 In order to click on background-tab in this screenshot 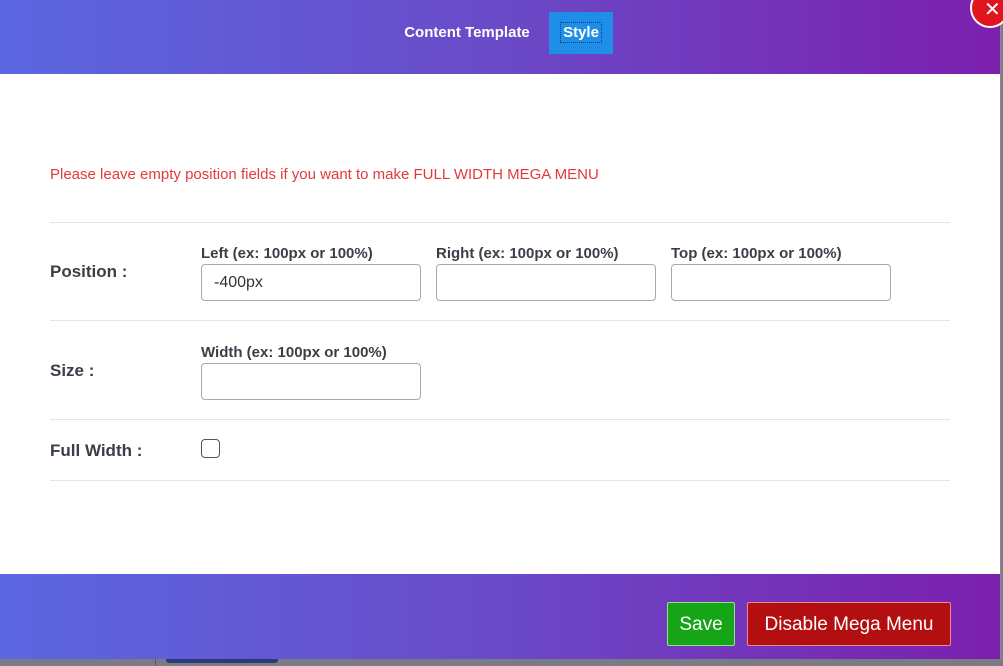, I will do `click(222, 661)`.